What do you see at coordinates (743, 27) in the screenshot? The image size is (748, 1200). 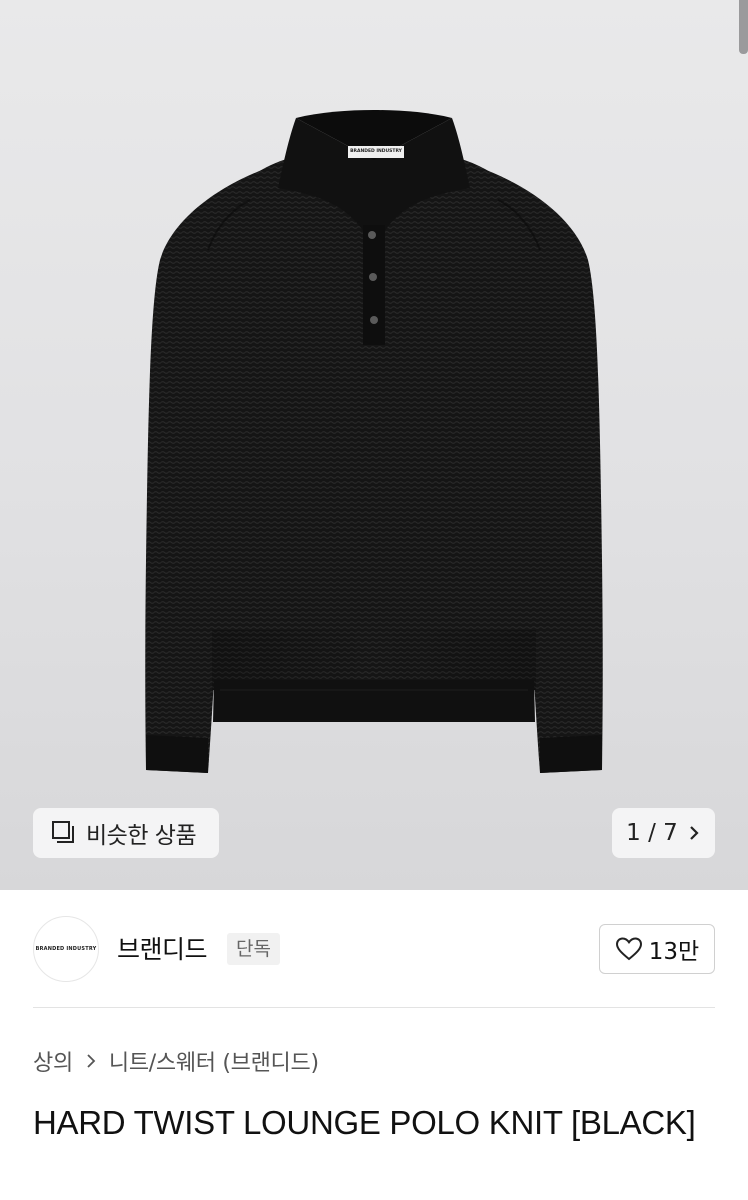 I see `scrollbar` at bounding box center [743, 27].